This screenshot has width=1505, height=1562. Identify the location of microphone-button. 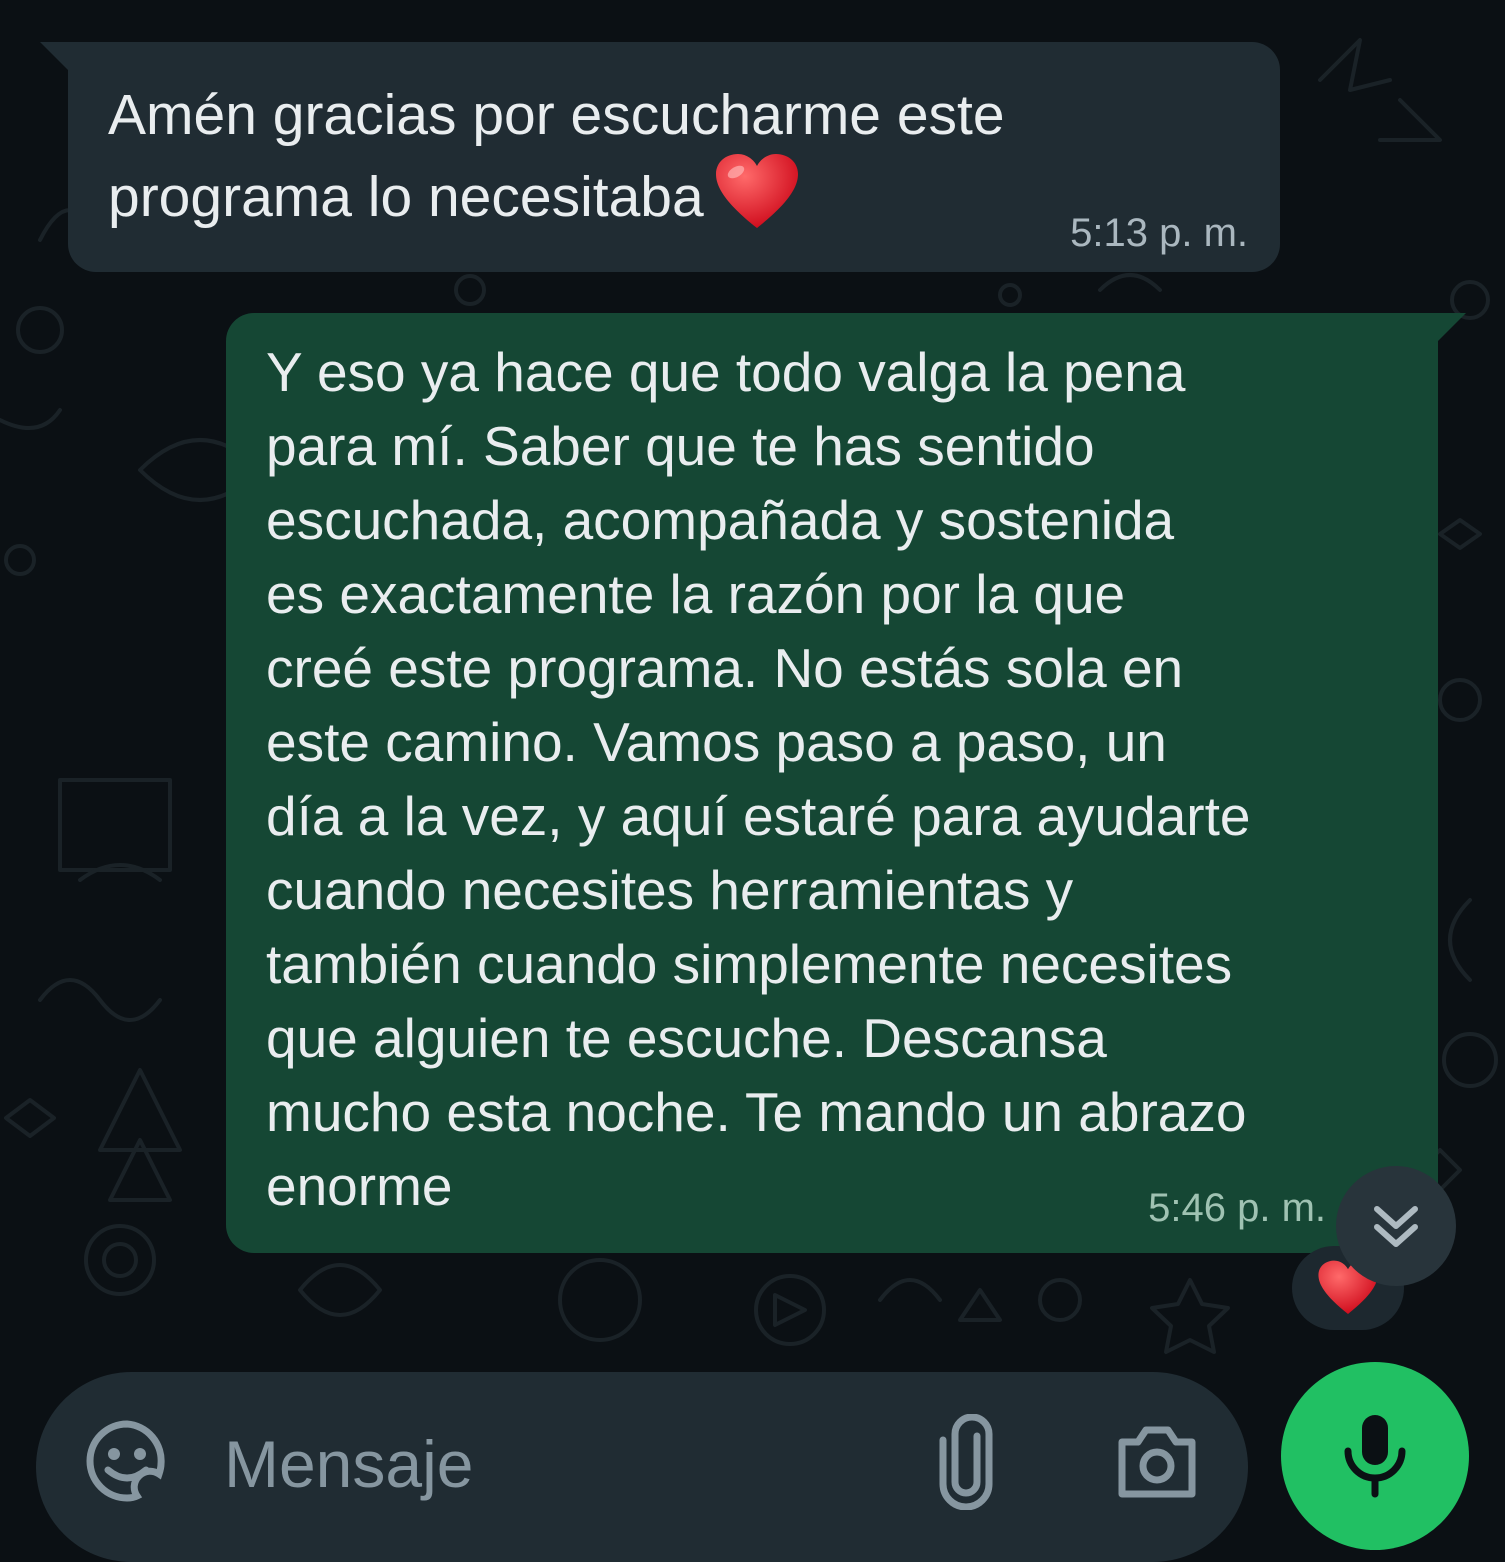
(1375, 1456).